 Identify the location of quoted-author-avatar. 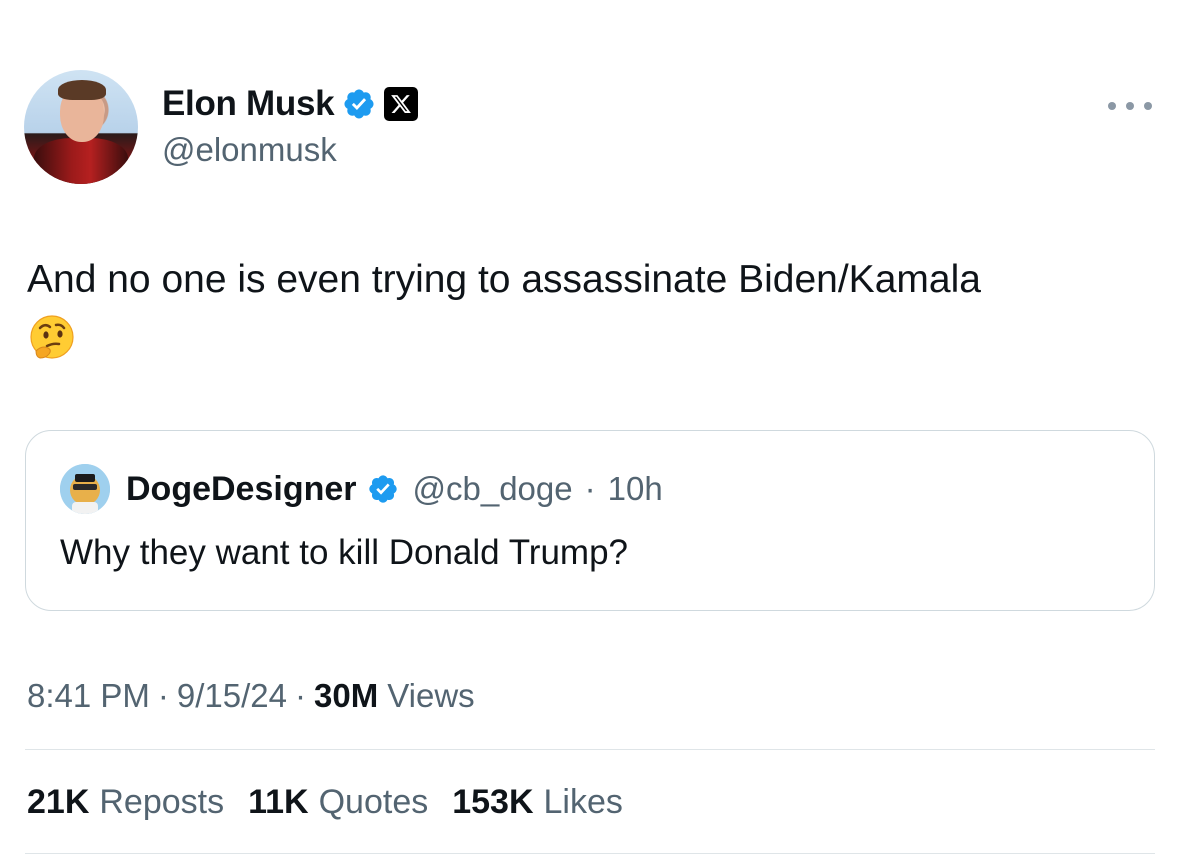
(85, 489).